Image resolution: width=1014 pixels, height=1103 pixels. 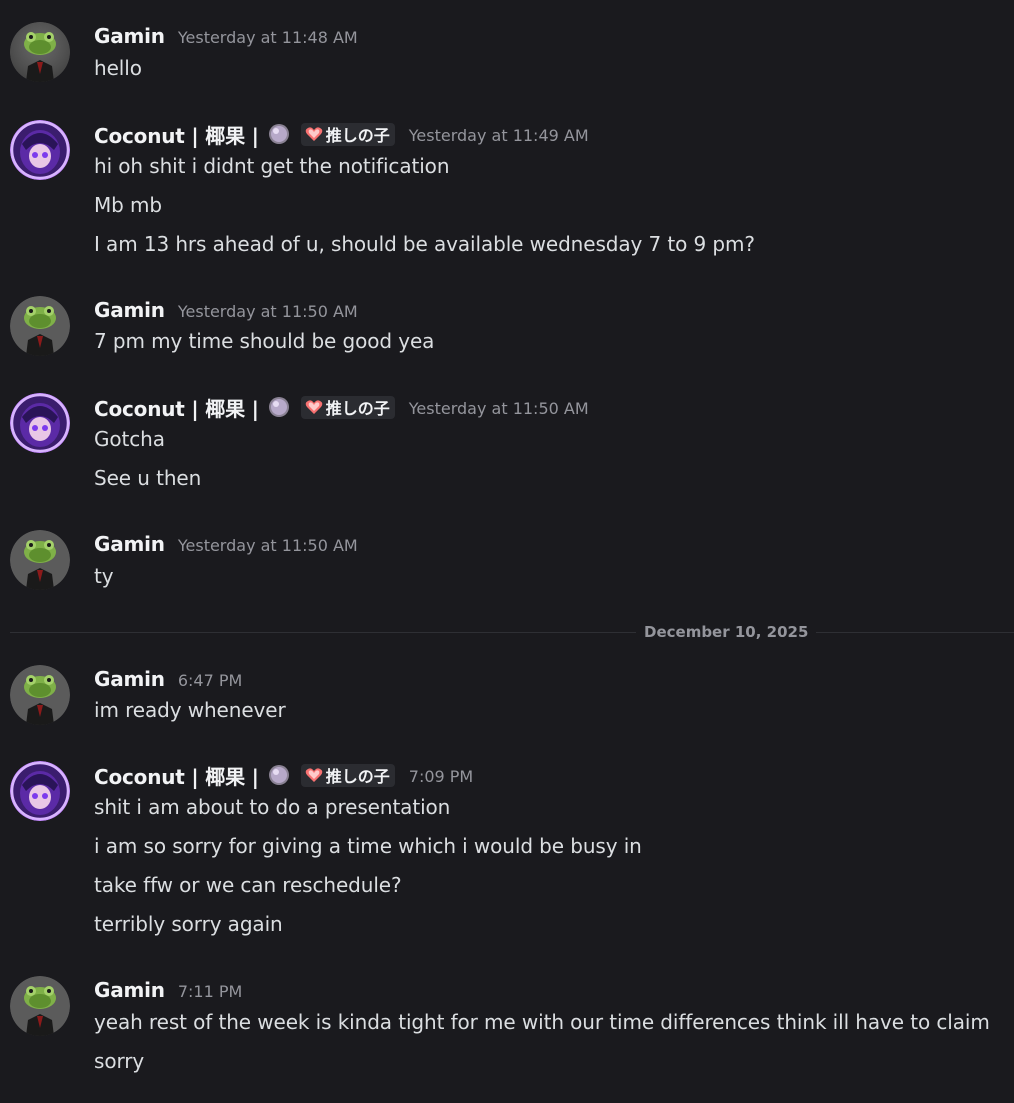 I want to click on message-text: hi oh shit i didnt get the notification, so click(x=272, y=166).